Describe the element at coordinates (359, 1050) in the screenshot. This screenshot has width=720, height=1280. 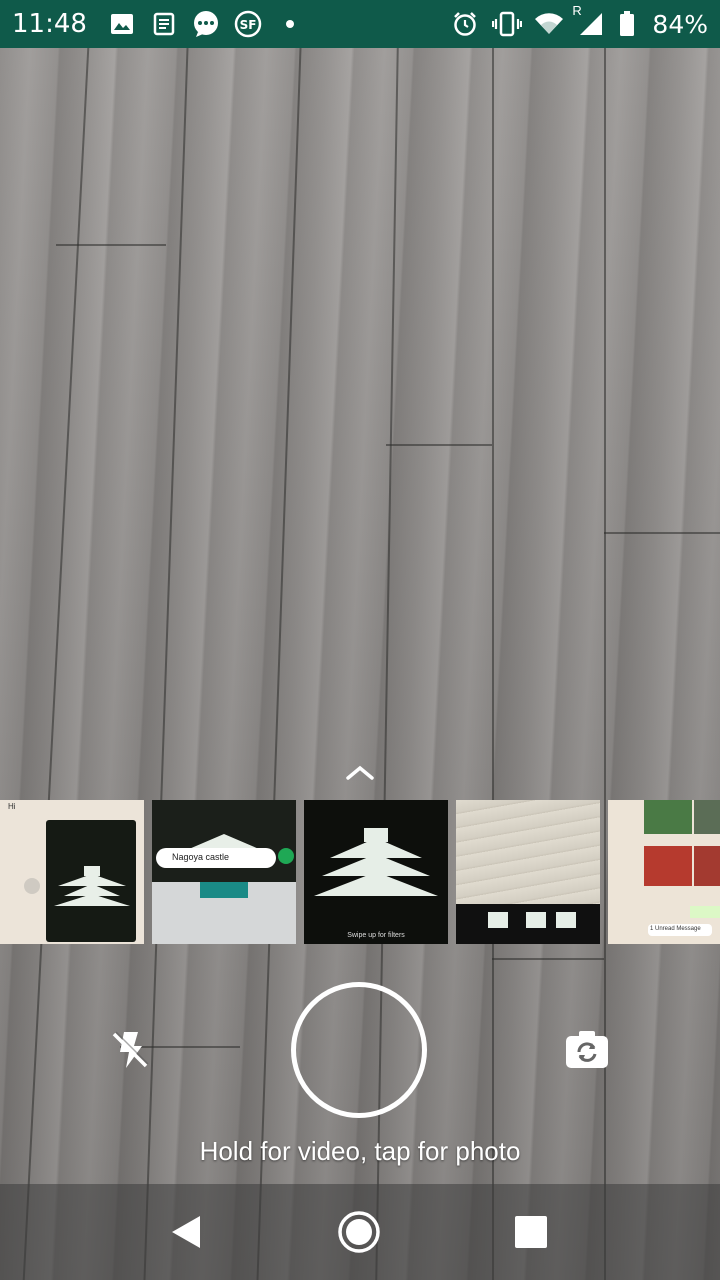
I see `shutter-button` at that location.